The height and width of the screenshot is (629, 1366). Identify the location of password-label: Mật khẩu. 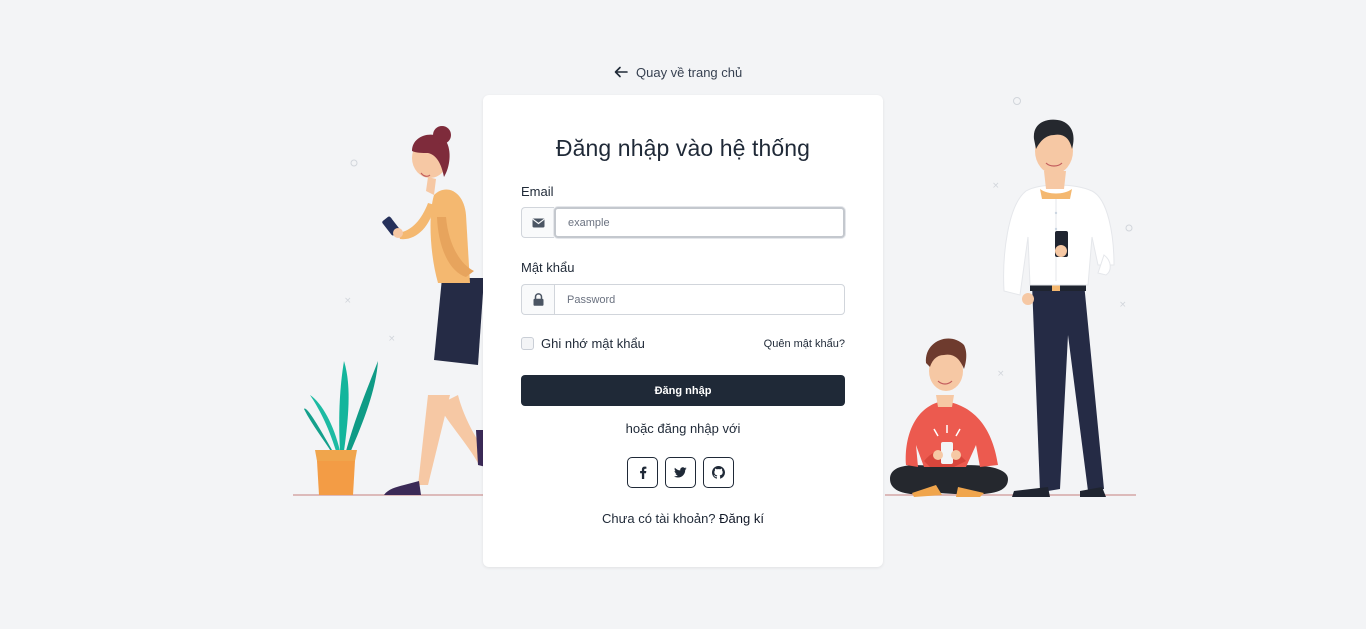
(548, 267).